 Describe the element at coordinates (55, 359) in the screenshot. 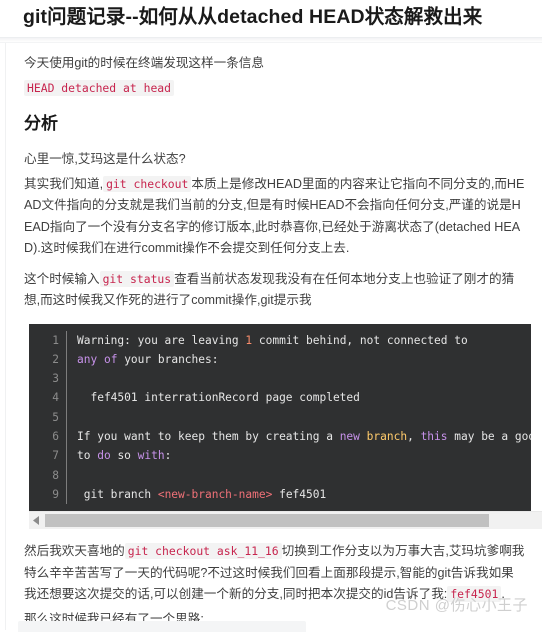

I see `code-line-number: 2` at that location.